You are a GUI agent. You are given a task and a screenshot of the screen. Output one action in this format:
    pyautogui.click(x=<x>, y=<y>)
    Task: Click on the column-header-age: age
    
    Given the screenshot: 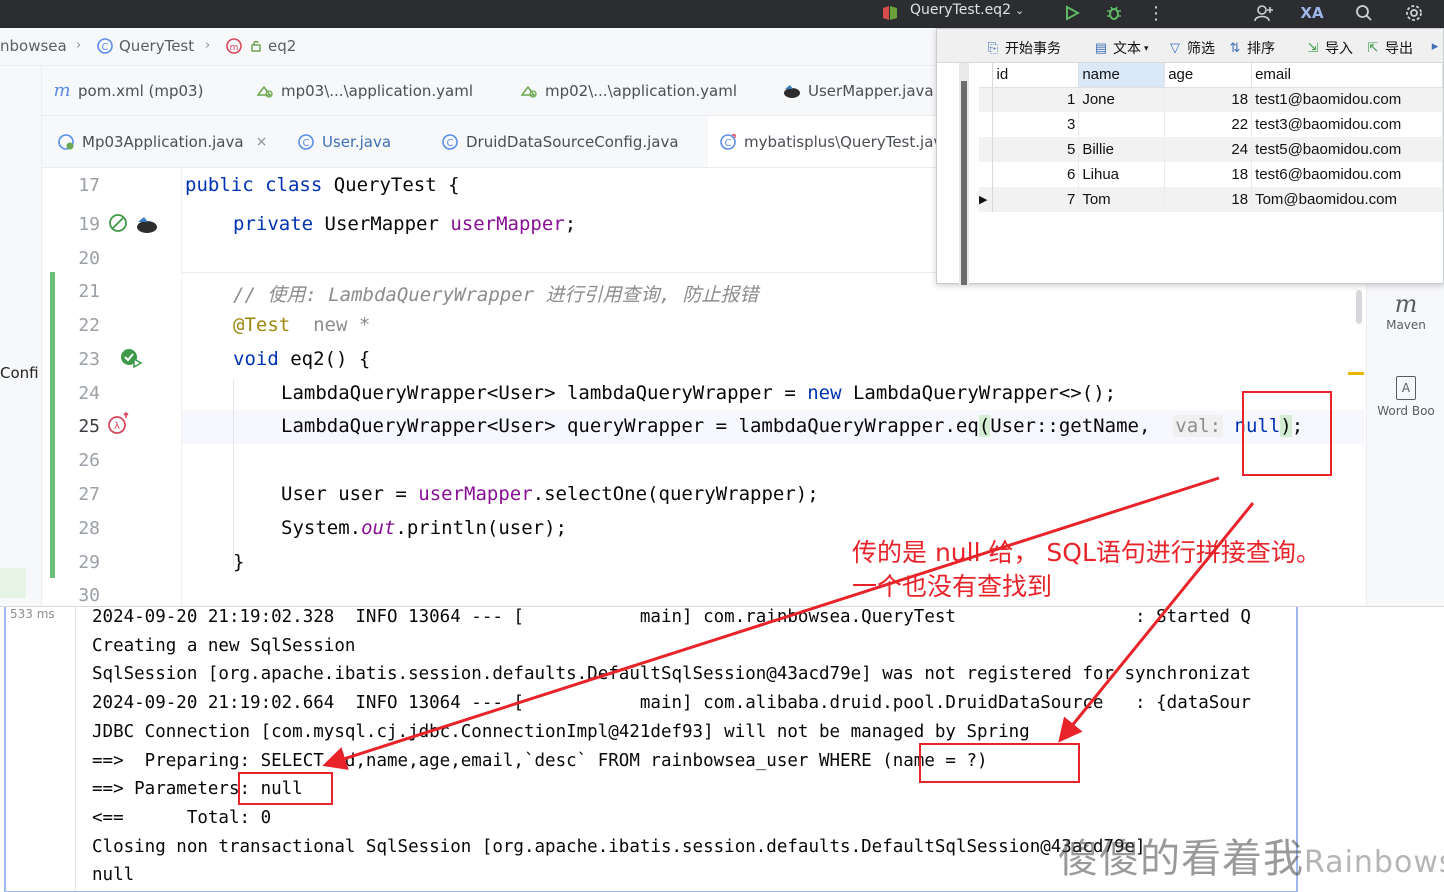 What is the action you would take?
    pyautogui.click(x=1208, y=75)
    